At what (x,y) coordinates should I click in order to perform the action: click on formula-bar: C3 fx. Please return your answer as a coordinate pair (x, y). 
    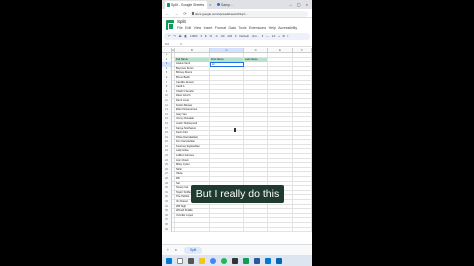
    Looking at the image, I should click on (237, 44).